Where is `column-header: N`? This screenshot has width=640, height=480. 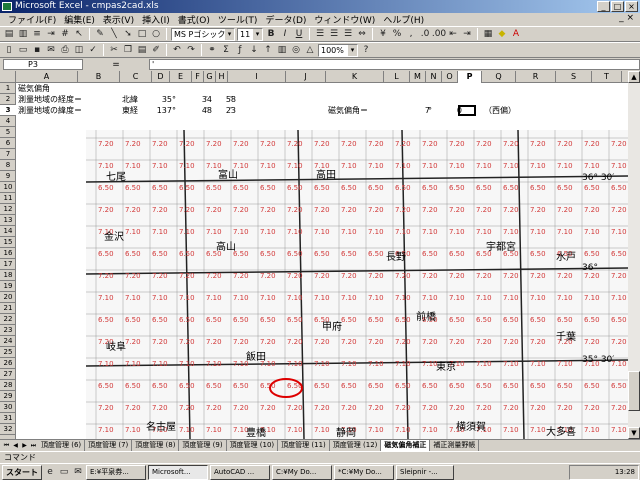 column-header: N is located at coordinates (434, 77).